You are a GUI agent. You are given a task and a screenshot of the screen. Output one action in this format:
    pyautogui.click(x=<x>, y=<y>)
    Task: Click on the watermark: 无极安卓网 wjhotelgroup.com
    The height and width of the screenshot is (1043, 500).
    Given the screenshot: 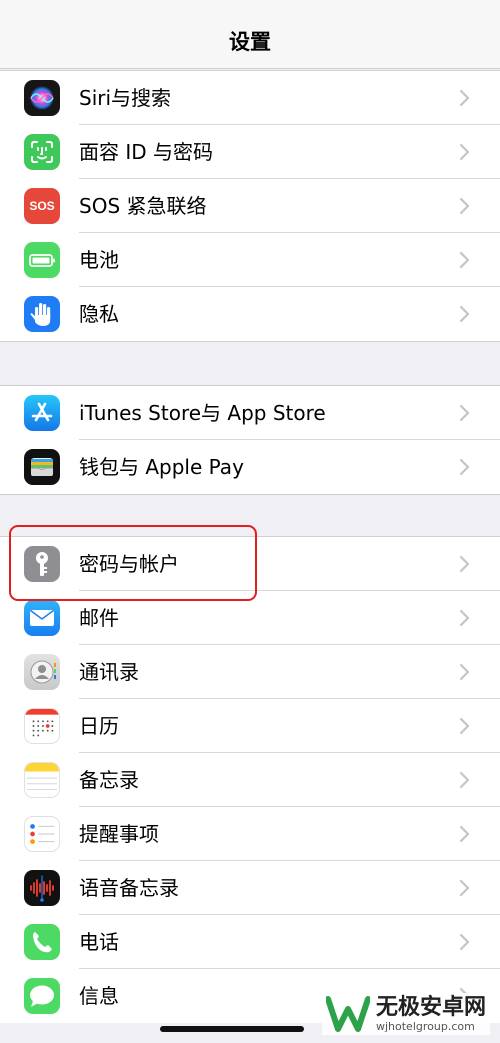 What is the action you would take?
    pyautogui.click(x=405, y=1014)
    